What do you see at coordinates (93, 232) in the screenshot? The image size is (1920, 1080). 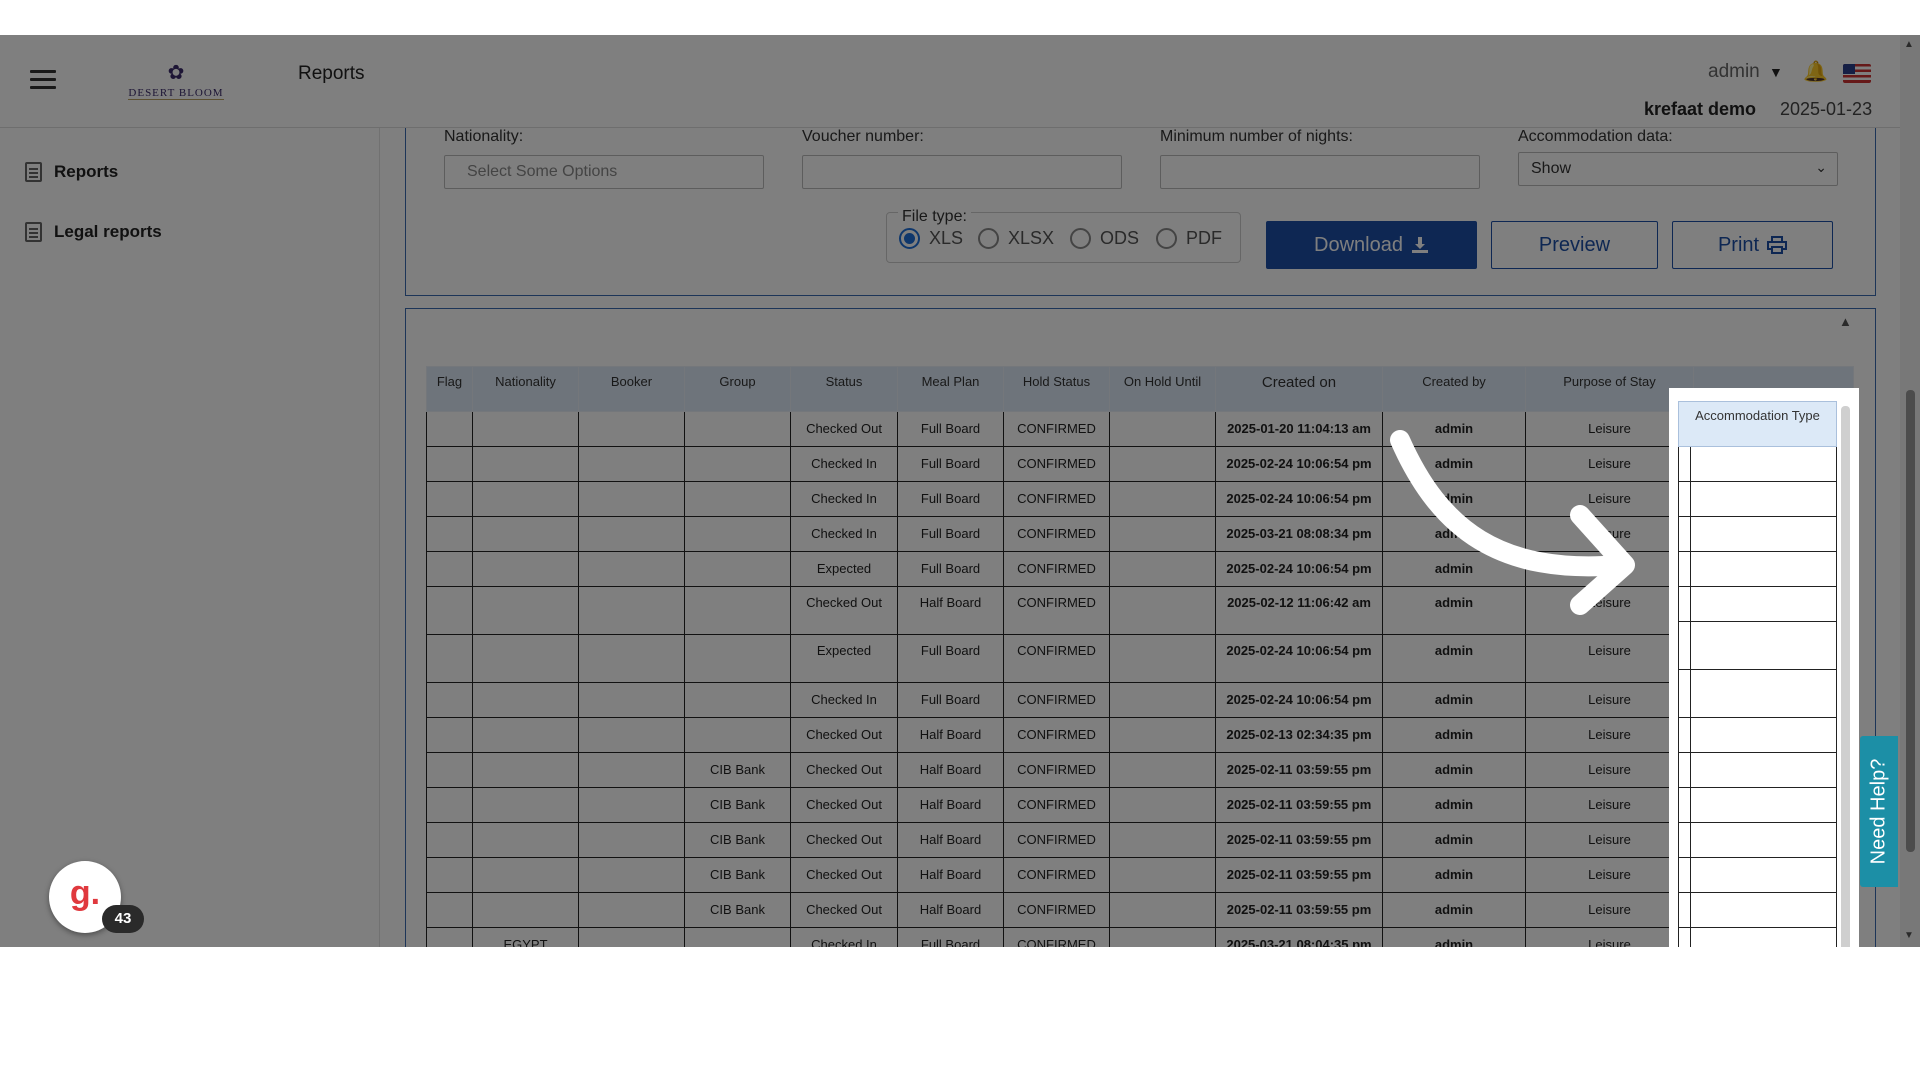 I see `sidebar-item-legal-reports: Legal reports` at bounding box center [93, 232].